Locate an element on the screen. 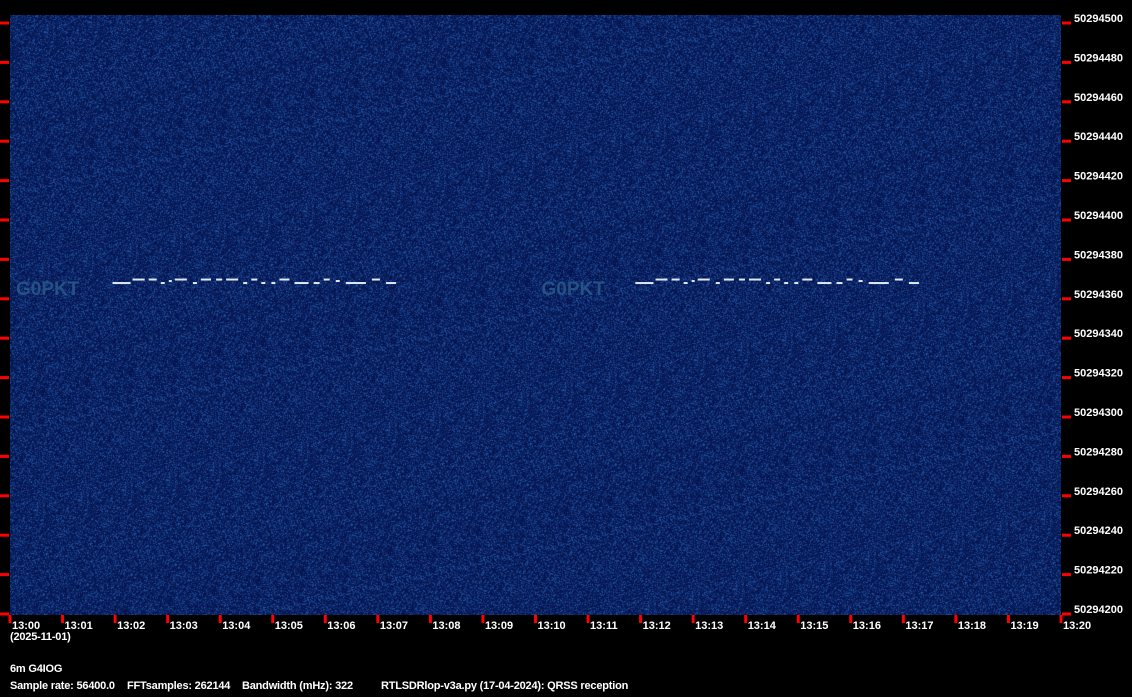 The image size is (1132, 697). x-tick-label: 13:20 is located at coordinates (1077, 626).